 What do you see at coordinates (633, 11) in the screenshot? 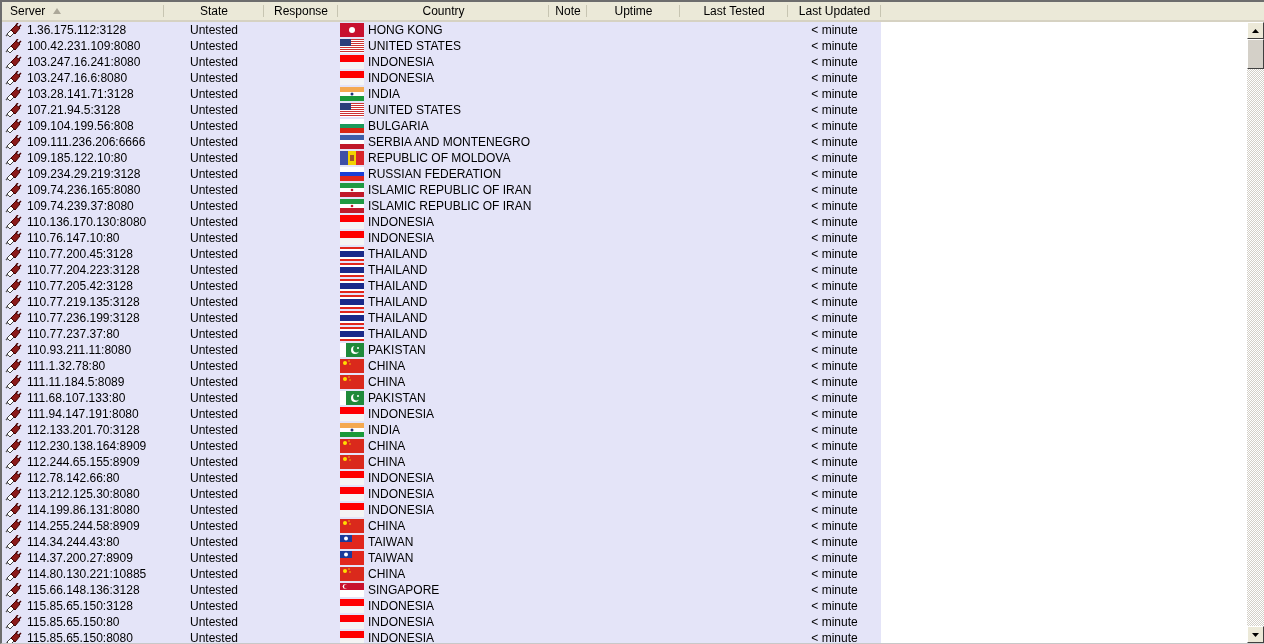
I see `column-header: Uptime` at bounding box center [633, 11].